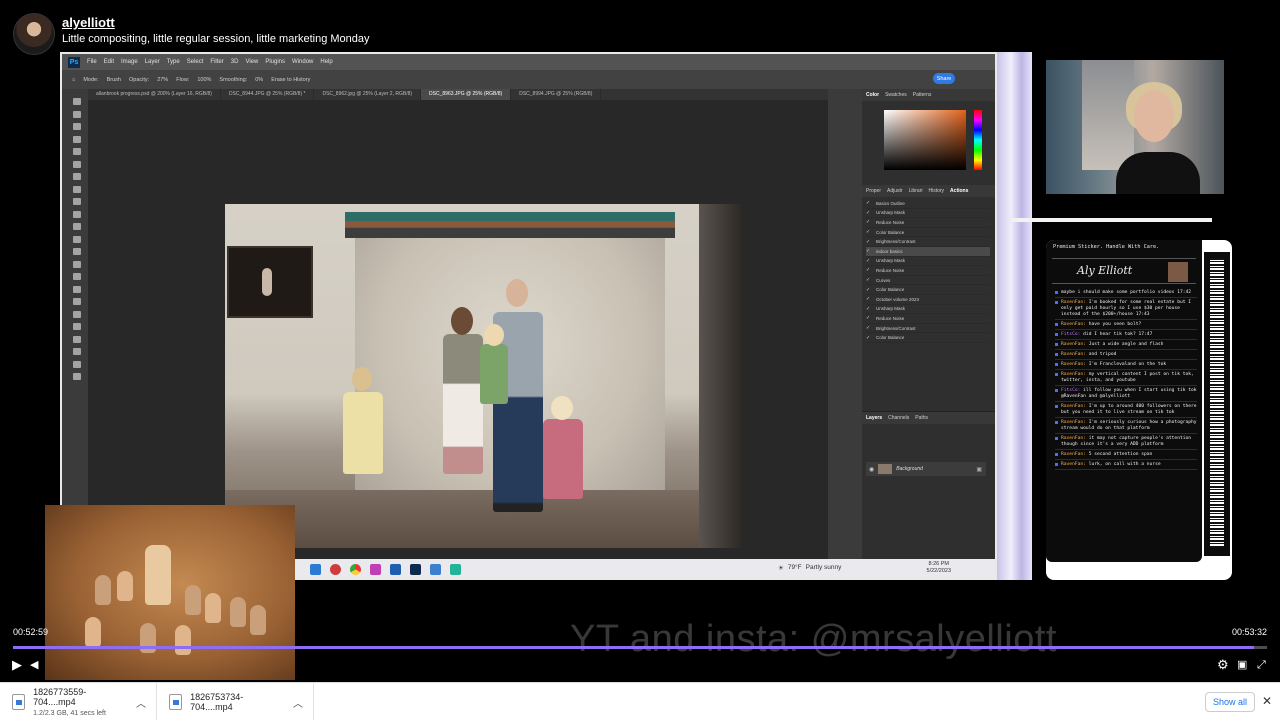 This screenshot has width=1280, height=720. What do you see at coordinates (873, 191) in the screenshot?
I see `tab-properties: Proper` at bounding box center [873, 191].